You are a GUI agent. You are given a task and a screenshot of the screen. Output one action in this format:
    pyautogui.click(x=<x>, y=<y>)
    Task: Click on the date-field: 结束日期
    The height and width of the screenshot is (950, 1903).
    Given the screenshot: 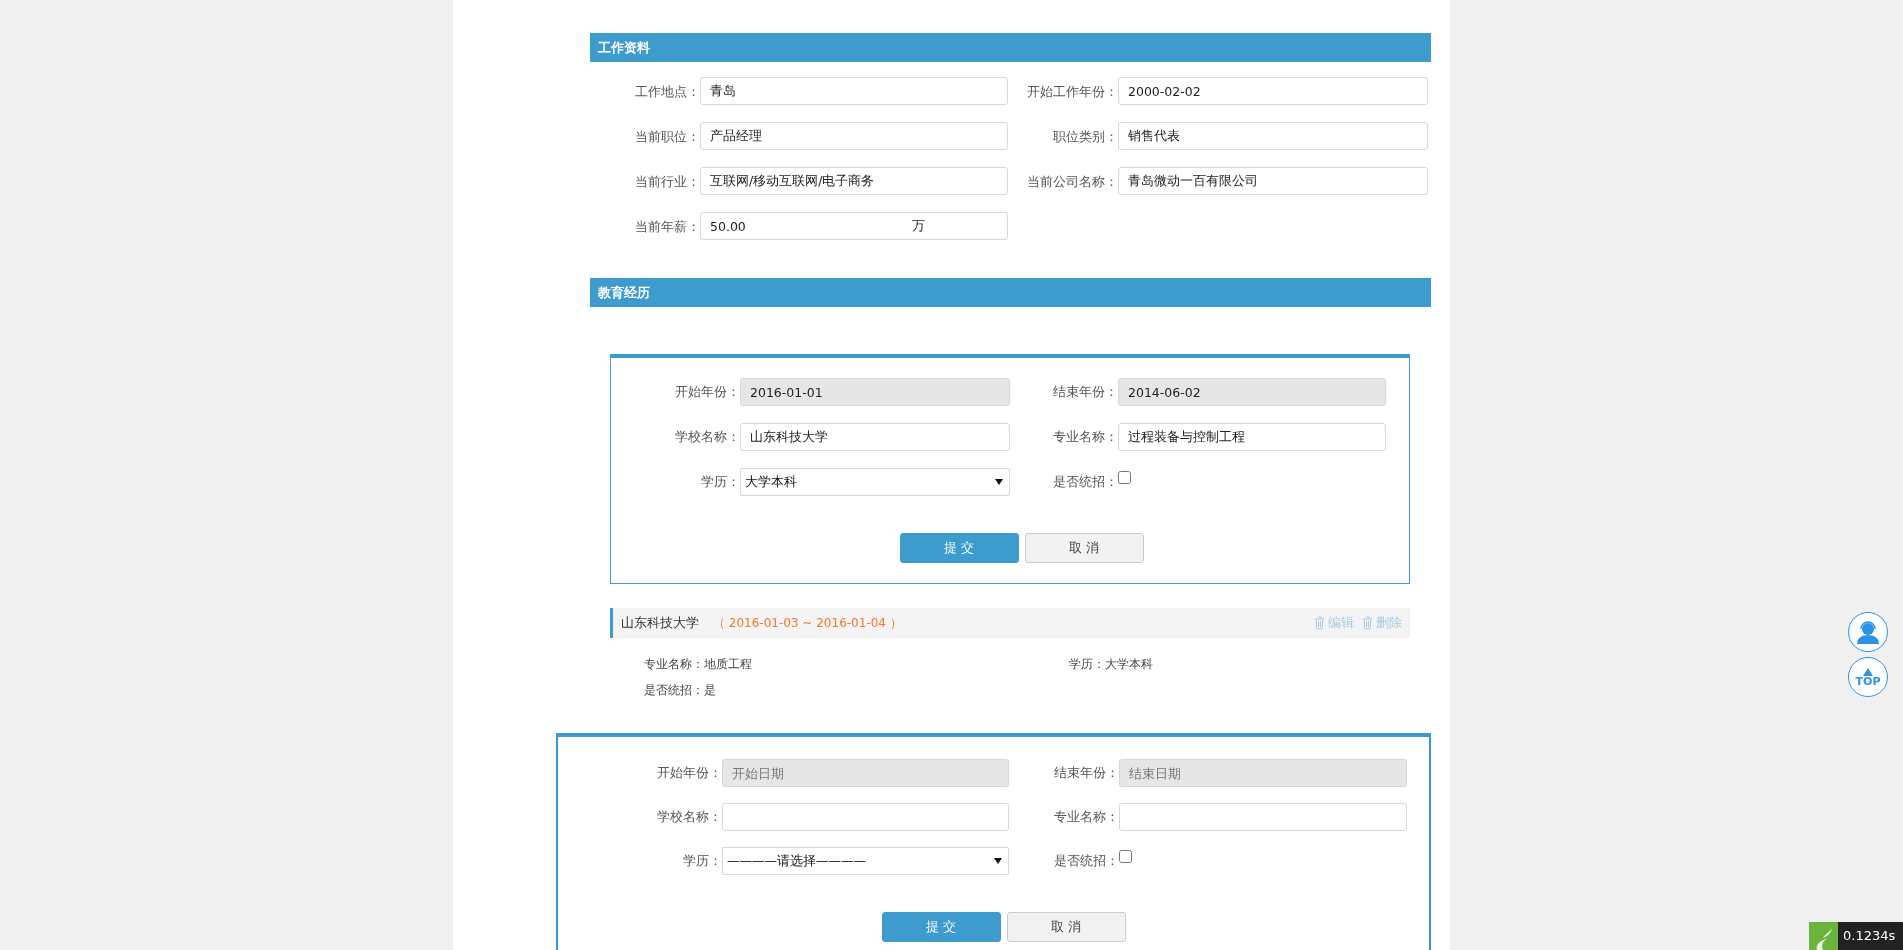 What is the action you would take?
    pyautogui.click(x=1263, y=773)
    